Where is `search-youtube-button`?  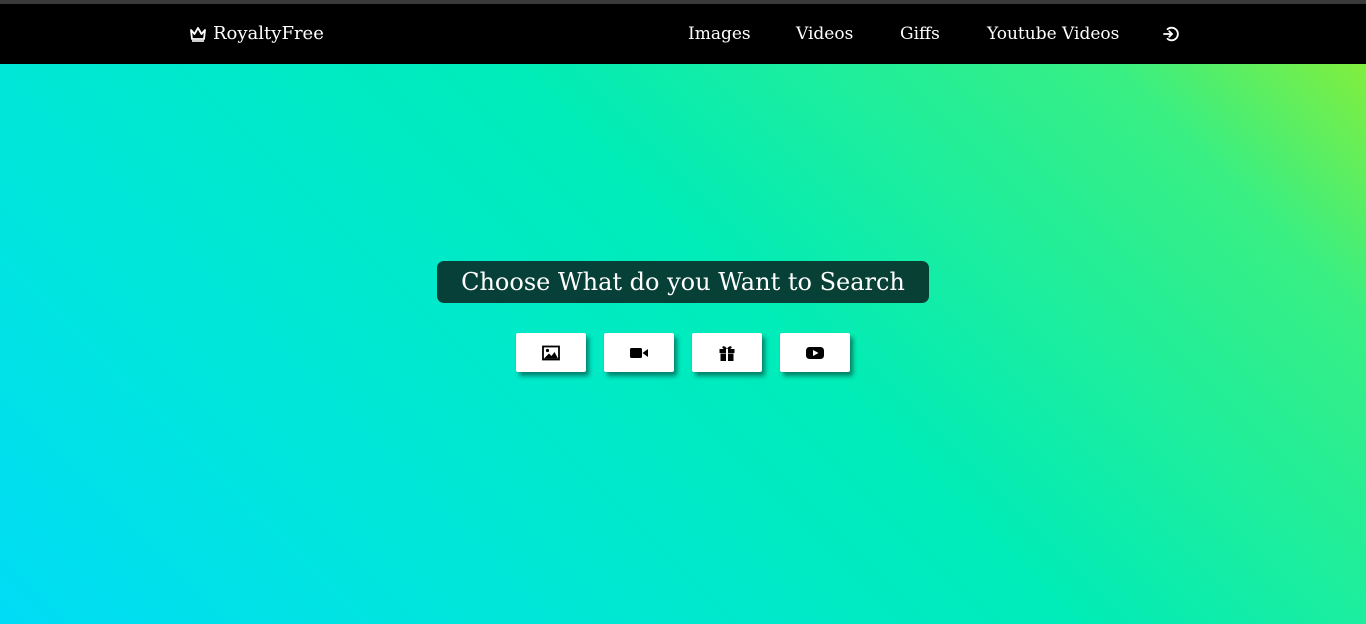 search-youtube-button is located at coordinates (815, 352).